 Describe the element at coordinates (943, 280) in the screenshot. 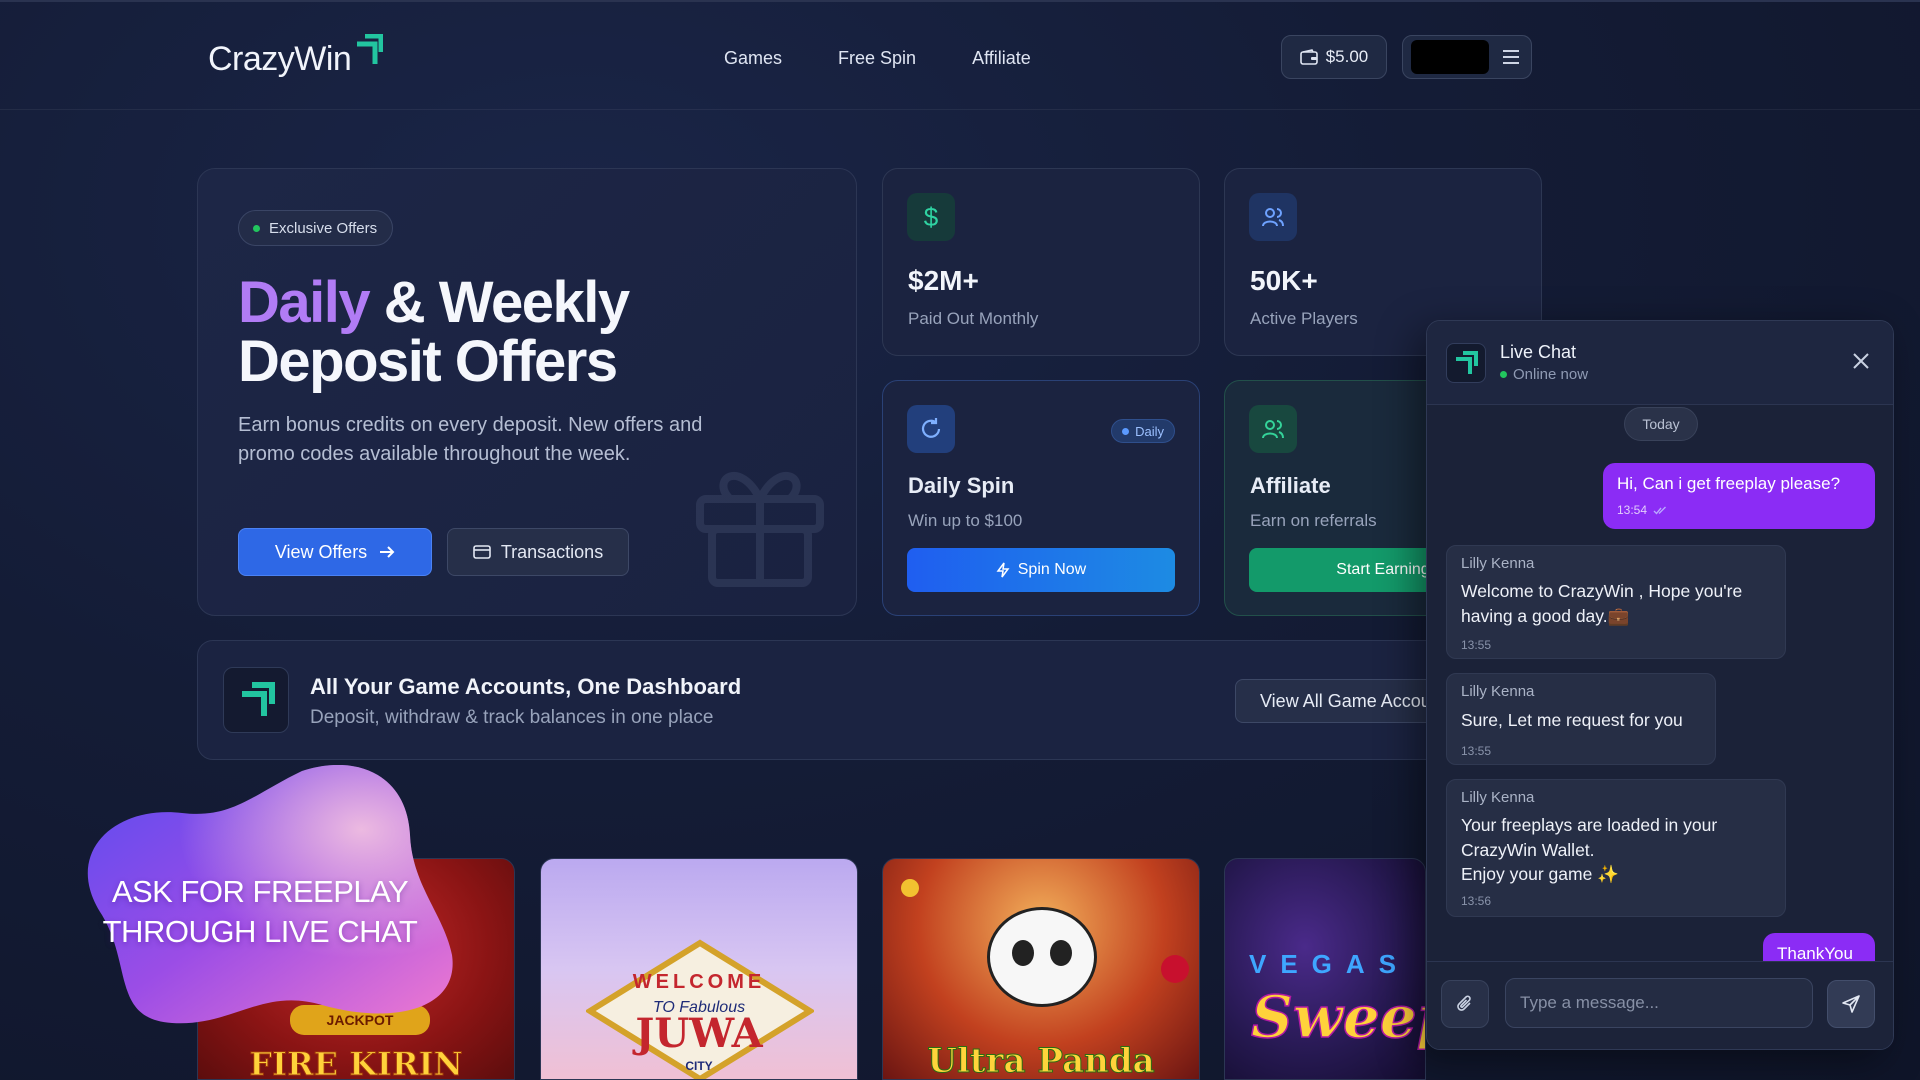

I see `stat-value: $2M+` at that location.